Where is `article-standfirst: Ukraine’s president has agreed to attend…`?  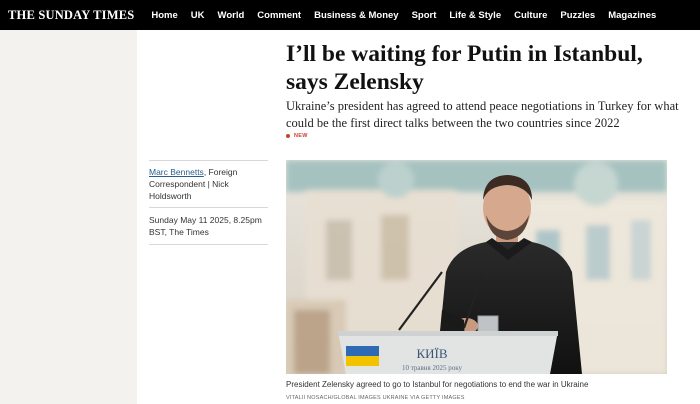 article-standfirst: Ukraine’s president has agreed to attend… is located at coordinates (482, 114).